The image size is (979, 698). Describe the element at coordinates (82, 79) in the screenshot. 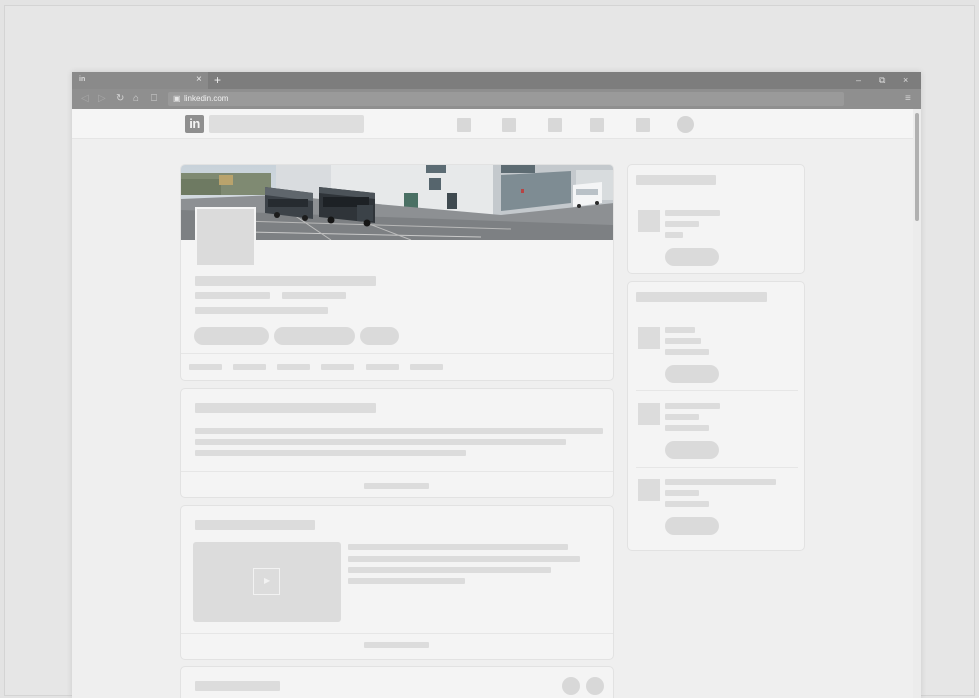

I see `linkedin-favicon-icon: in` at that location.